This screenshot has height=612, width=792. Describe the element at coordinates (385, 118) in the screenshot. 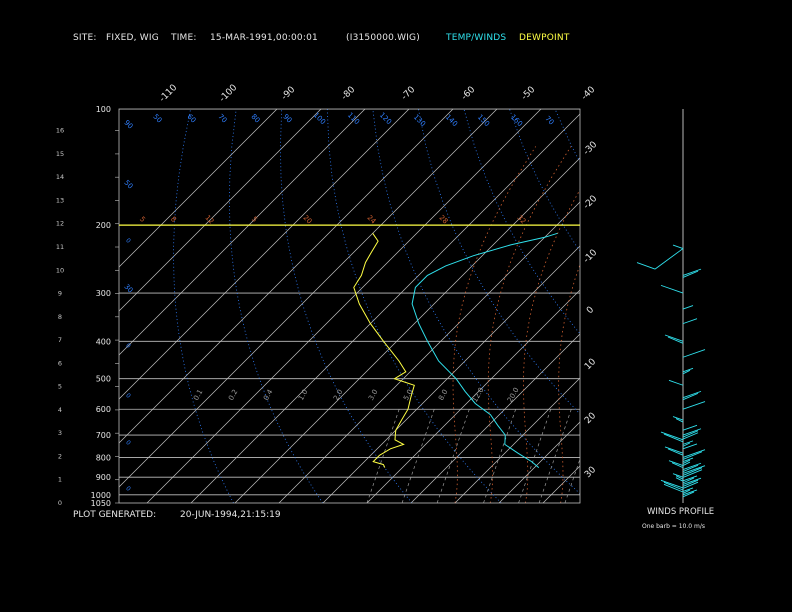

I see `dry-adiabat-label: 120` at that location.